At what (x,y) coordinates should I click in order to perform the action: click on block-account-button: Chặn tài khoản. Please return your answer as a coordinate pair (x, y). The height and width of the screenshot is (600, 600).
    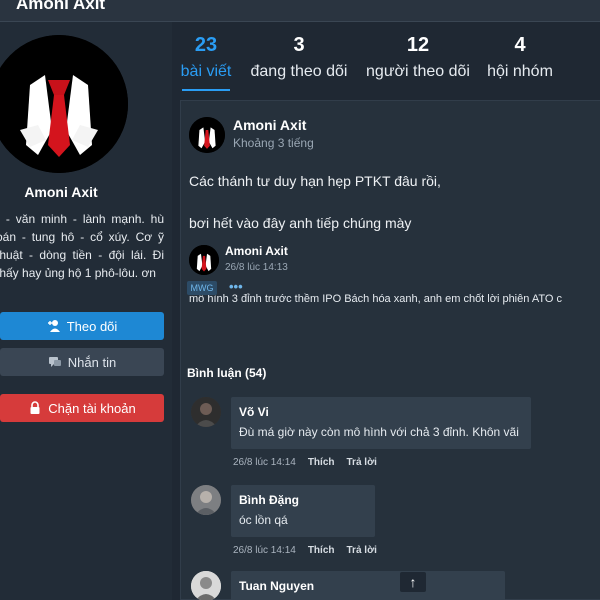
    Looking at the image, I should click on (82, 408).